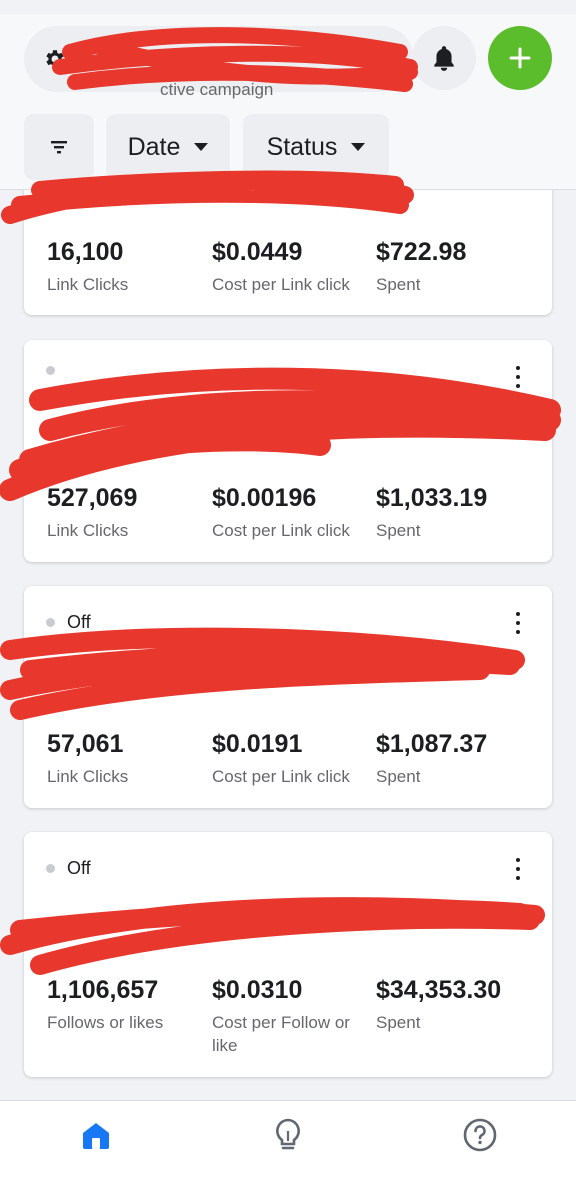 The width and height of the screenshot is (576, 1181). I want to click on filter-icon, so click(59, 147).